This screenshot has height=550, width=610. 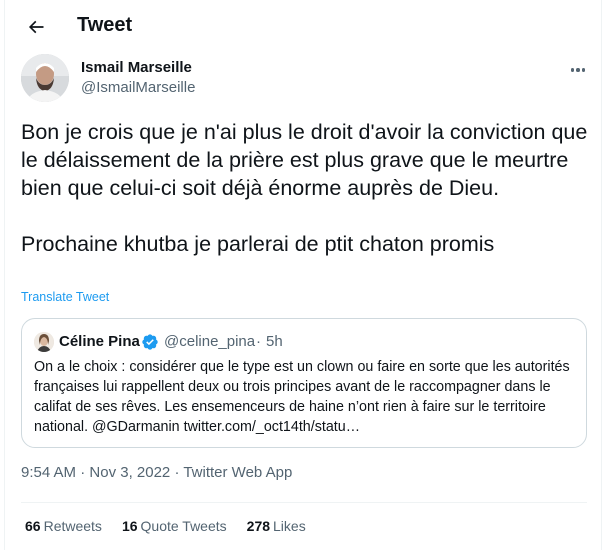 What do you see at coordinates (304, 502) in the screenshot?
I see `divider` at bounding box center [304, 502].